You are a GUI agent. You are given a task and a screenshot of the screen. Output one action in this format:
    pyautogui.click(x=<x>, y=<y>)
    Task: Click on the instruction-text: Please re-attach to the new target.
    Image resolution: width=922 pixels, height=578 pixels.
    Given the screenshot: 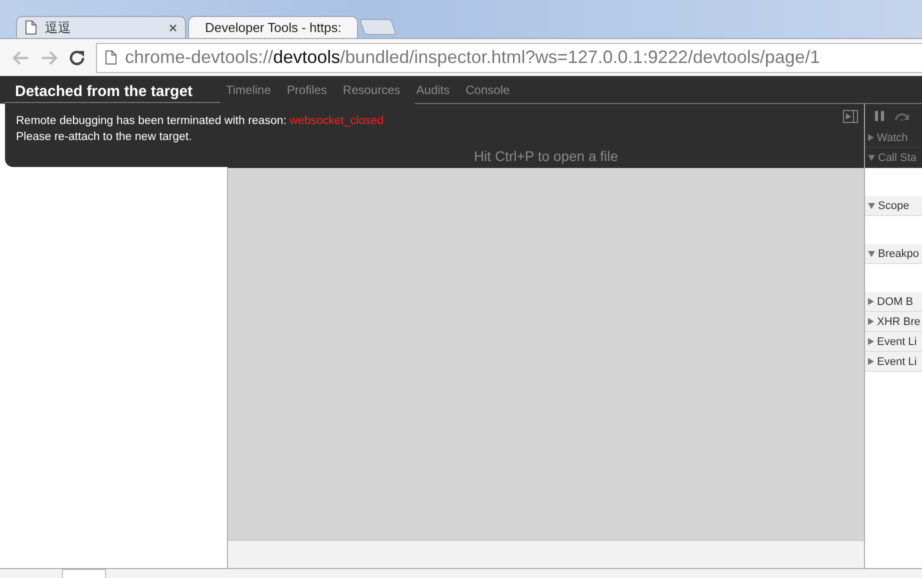 What is the action you would take?
    pyautogui.click(x=103, y=137)
    